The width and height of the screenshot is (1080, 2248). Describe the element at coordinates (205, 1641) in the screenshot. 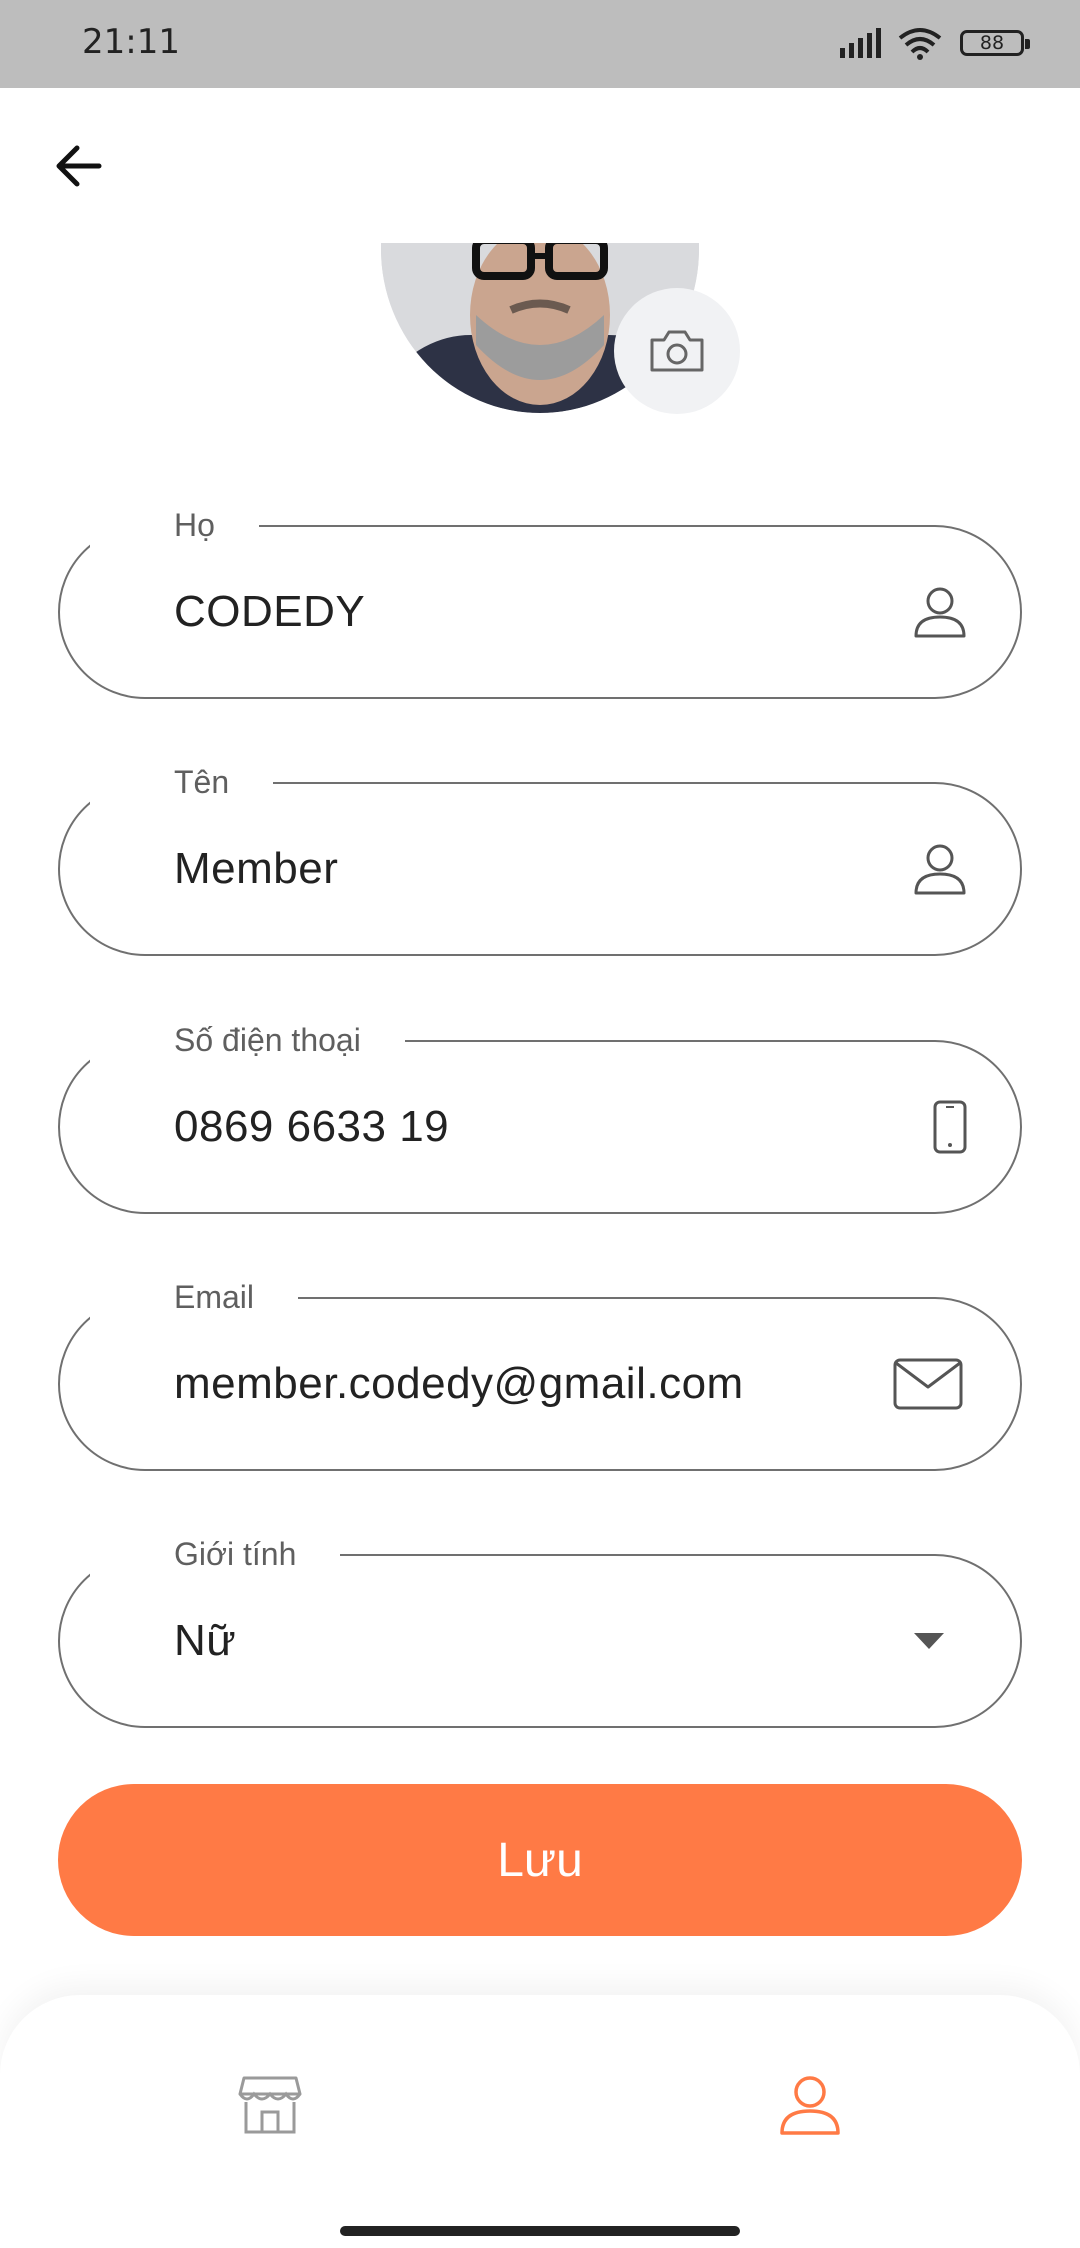

I see `gender-value: Nữ` at that location.